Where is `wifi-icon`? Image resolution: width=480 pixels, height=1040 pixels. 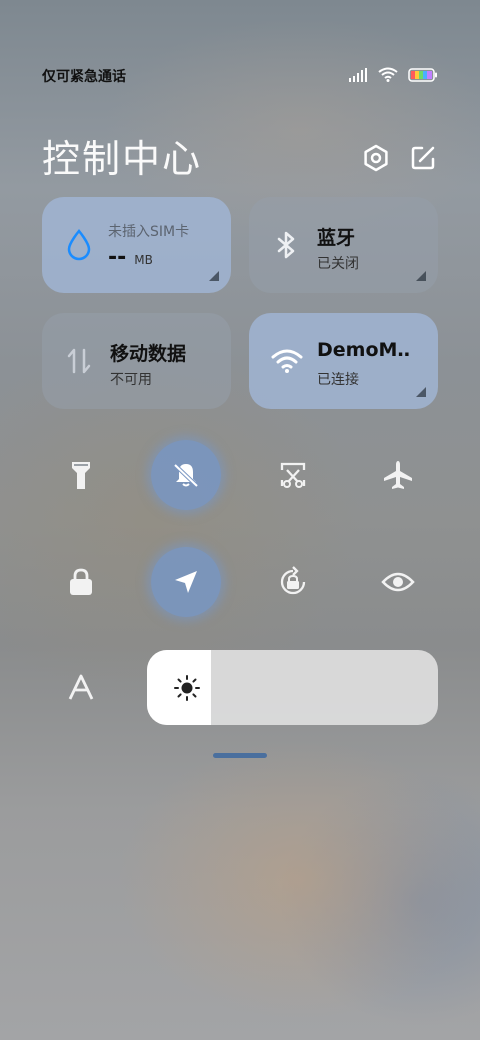 wifi-icon is located at coordinates (287, 361).